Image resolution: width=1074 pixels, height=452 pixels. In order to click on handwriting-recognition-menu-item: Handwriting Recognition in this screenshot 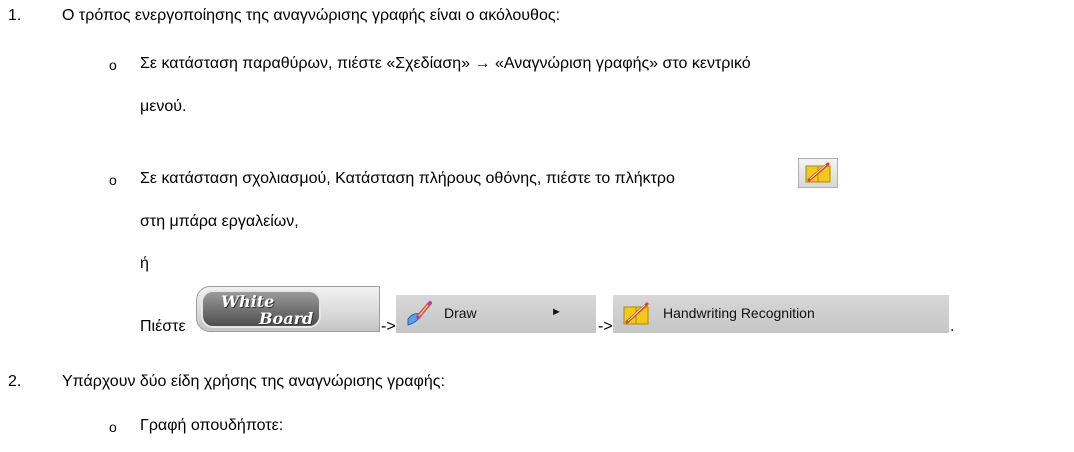, I will do `click(781, 314)`.